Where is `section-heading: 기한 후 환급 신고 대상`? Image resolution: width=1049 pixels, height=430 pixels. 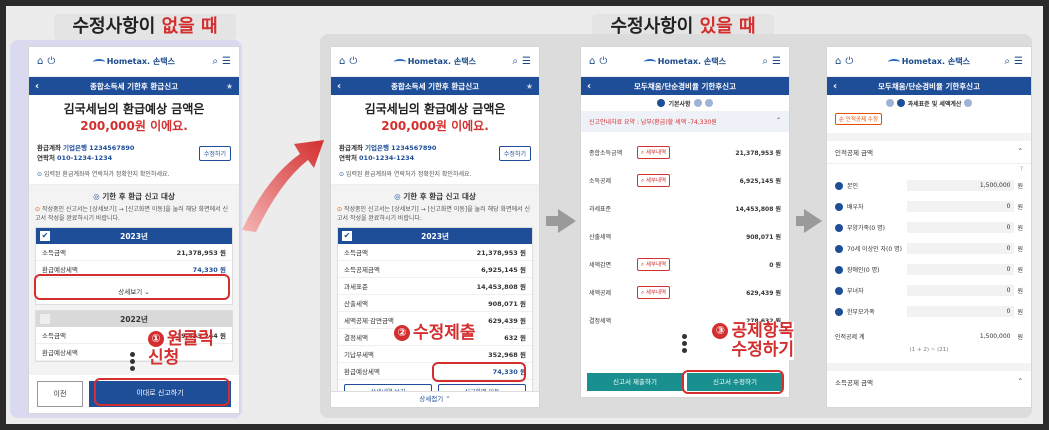 section-heading: 기한 후 환급 신고 대상 is located at coordinates (138, 196).